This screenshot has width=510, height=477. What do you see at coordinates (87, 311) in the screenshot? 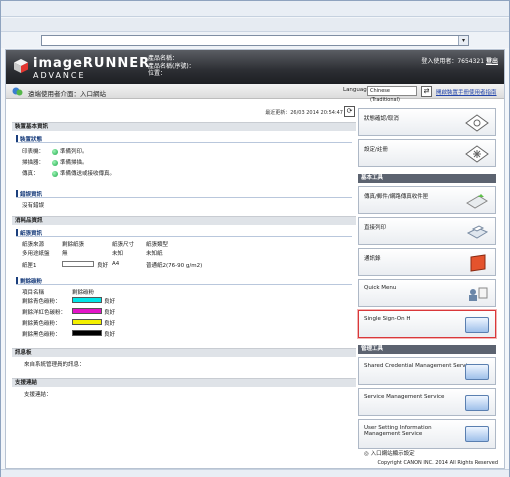
I see `toner-magenta-bar` at bounding box center [87, 311].